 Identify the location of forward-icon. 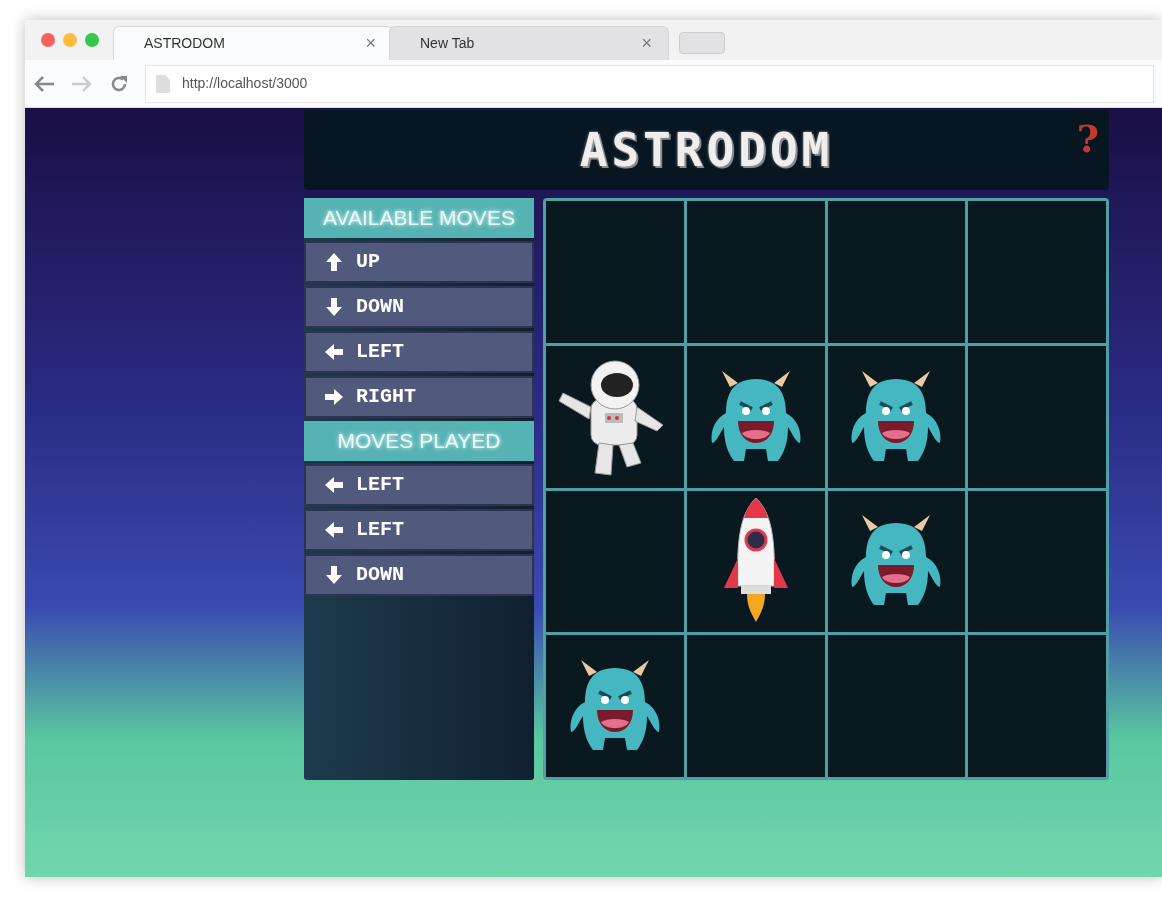
(82, 83).